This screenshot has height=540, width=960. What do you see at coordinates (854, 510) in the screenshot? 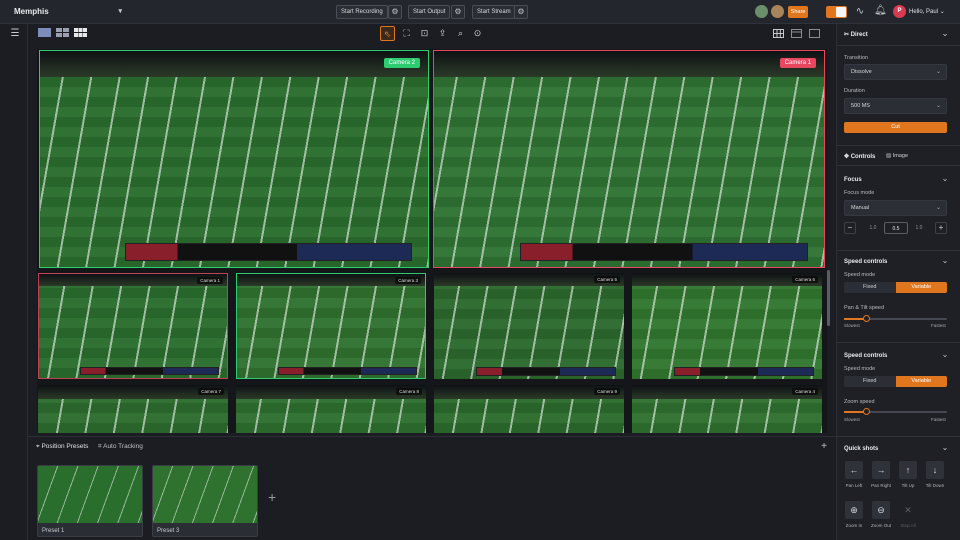
I see `zoom-in-icon: ⊕` at bounding box center [854, 510].